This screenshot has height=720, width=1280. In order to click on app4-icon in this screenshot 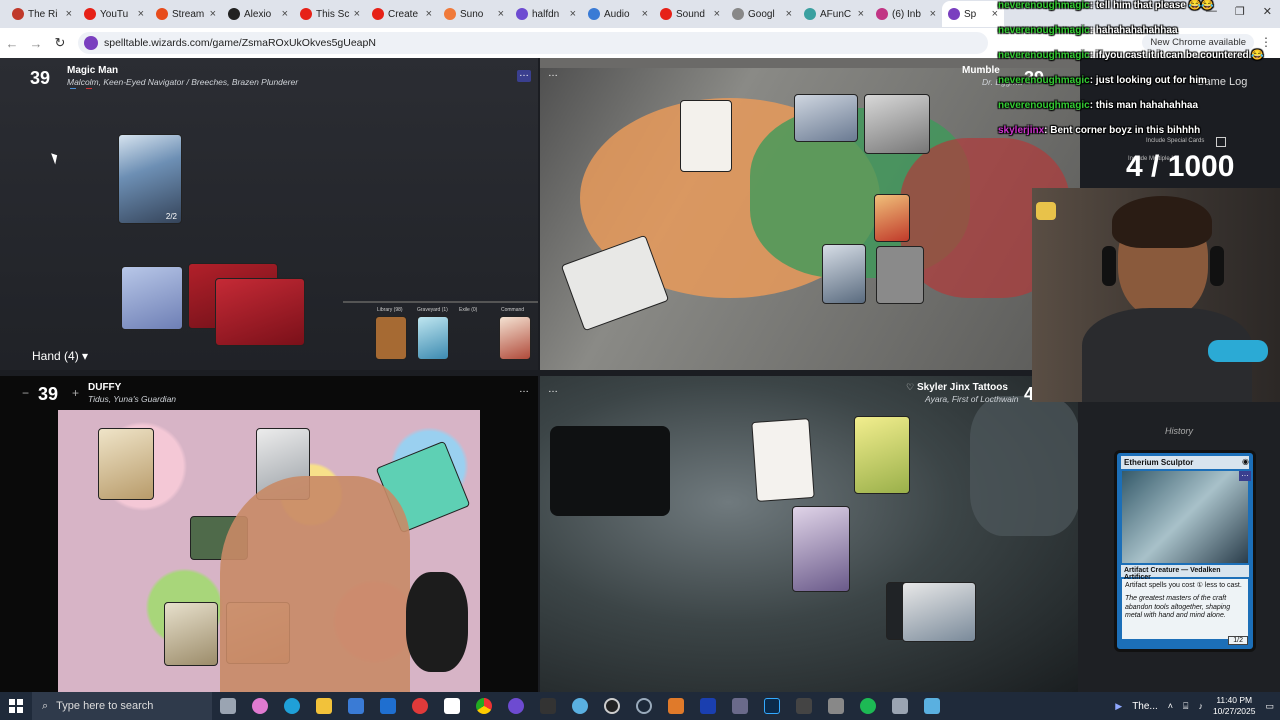, I will do `click(836, 706)`.